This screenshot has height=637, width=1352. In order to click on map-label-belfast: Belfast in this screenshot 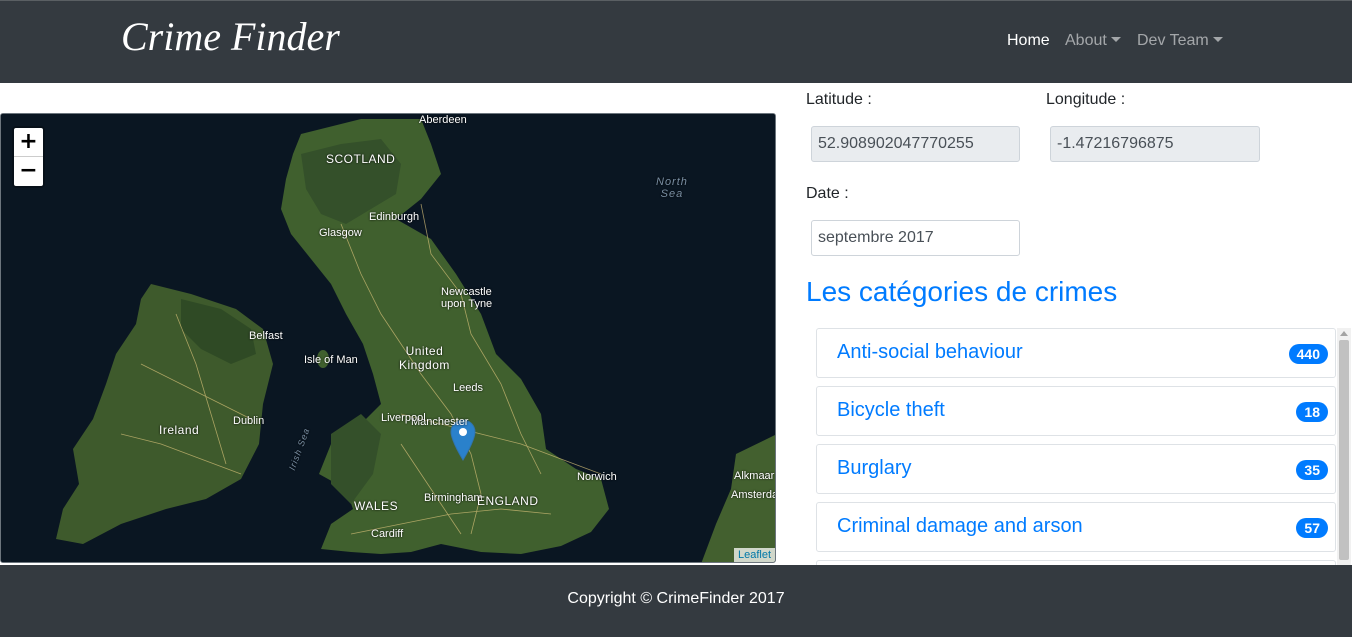, I will do `click(266, 336)`.